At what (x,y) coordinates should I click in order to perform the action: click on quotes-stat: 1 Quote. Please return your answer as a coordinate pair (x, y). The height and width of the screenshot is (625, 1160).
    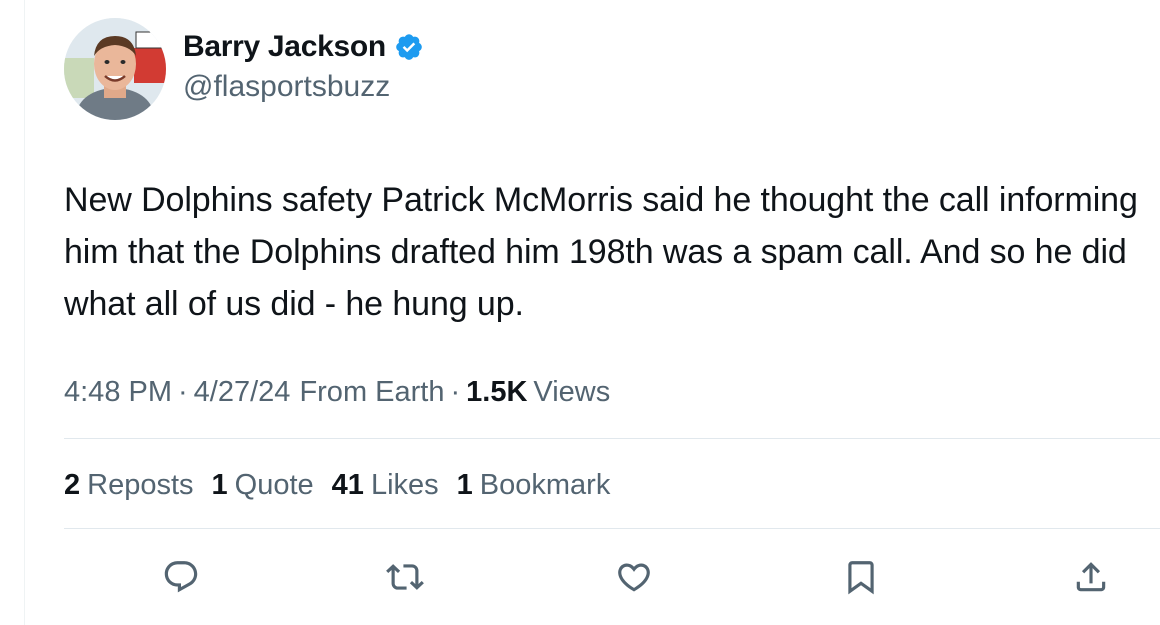
    Looking at the image, I should click on (263, 485).